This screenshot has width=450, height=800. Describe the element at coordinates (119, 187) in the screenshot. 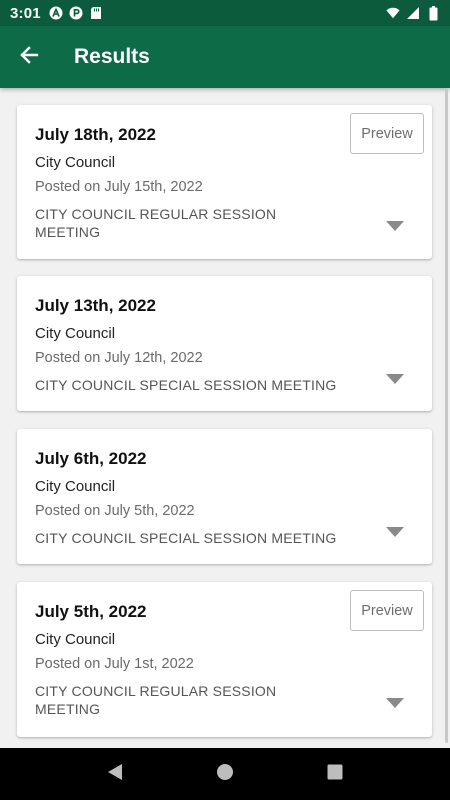

I see `result-posted-date: Posted on July 15th, 2022` at that location.